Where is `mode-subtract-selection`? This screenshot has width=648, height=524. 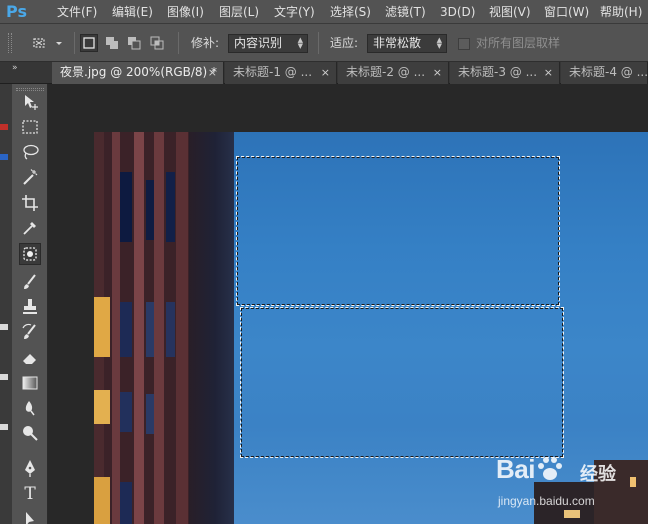 mode-subtract-selection is located at coordinates (134, 43).